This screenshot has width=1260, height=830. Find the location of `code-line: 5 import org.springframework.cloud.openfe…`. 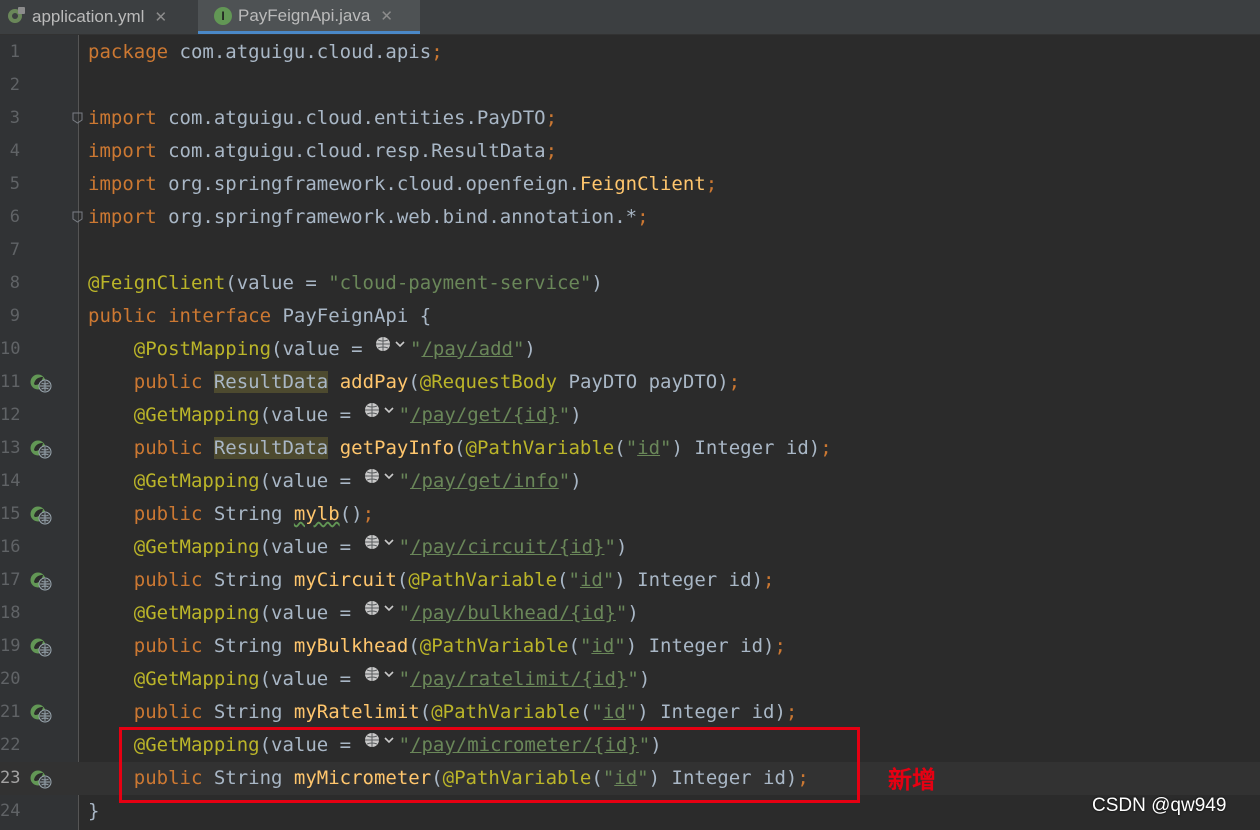

code-line: 5 import org.springframework.cloud.openfe… is located at coordinates (630, 184).